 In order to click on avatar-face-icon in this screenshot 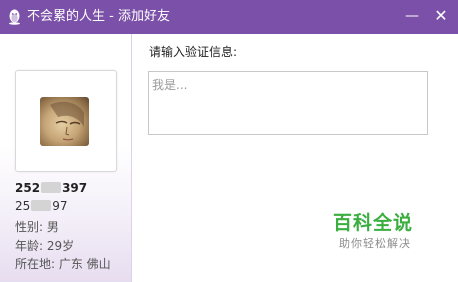, I will do `click(67, 121)`.